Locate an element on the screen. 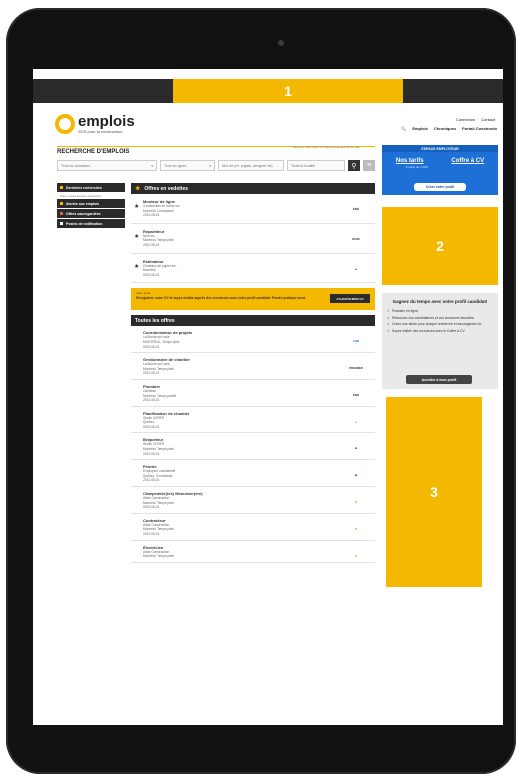  company-logo: ◆ is located at coordinates (356, 475).